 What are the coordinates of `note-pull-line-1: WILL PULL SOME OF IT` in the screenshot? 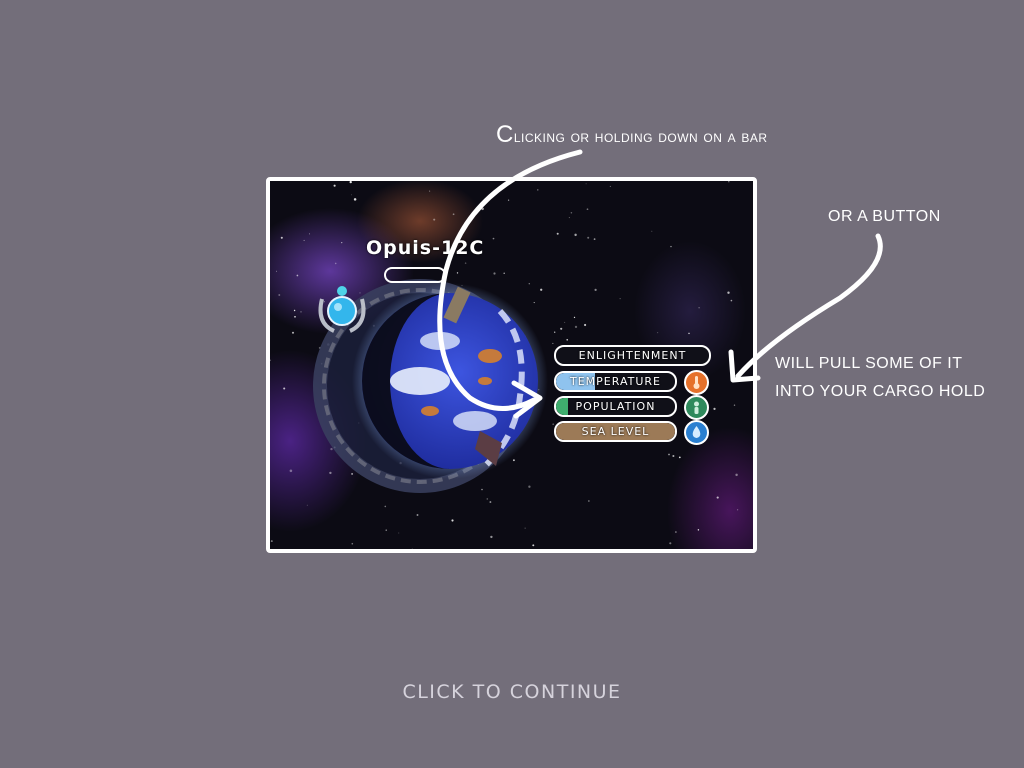 It's located at (869, 363).